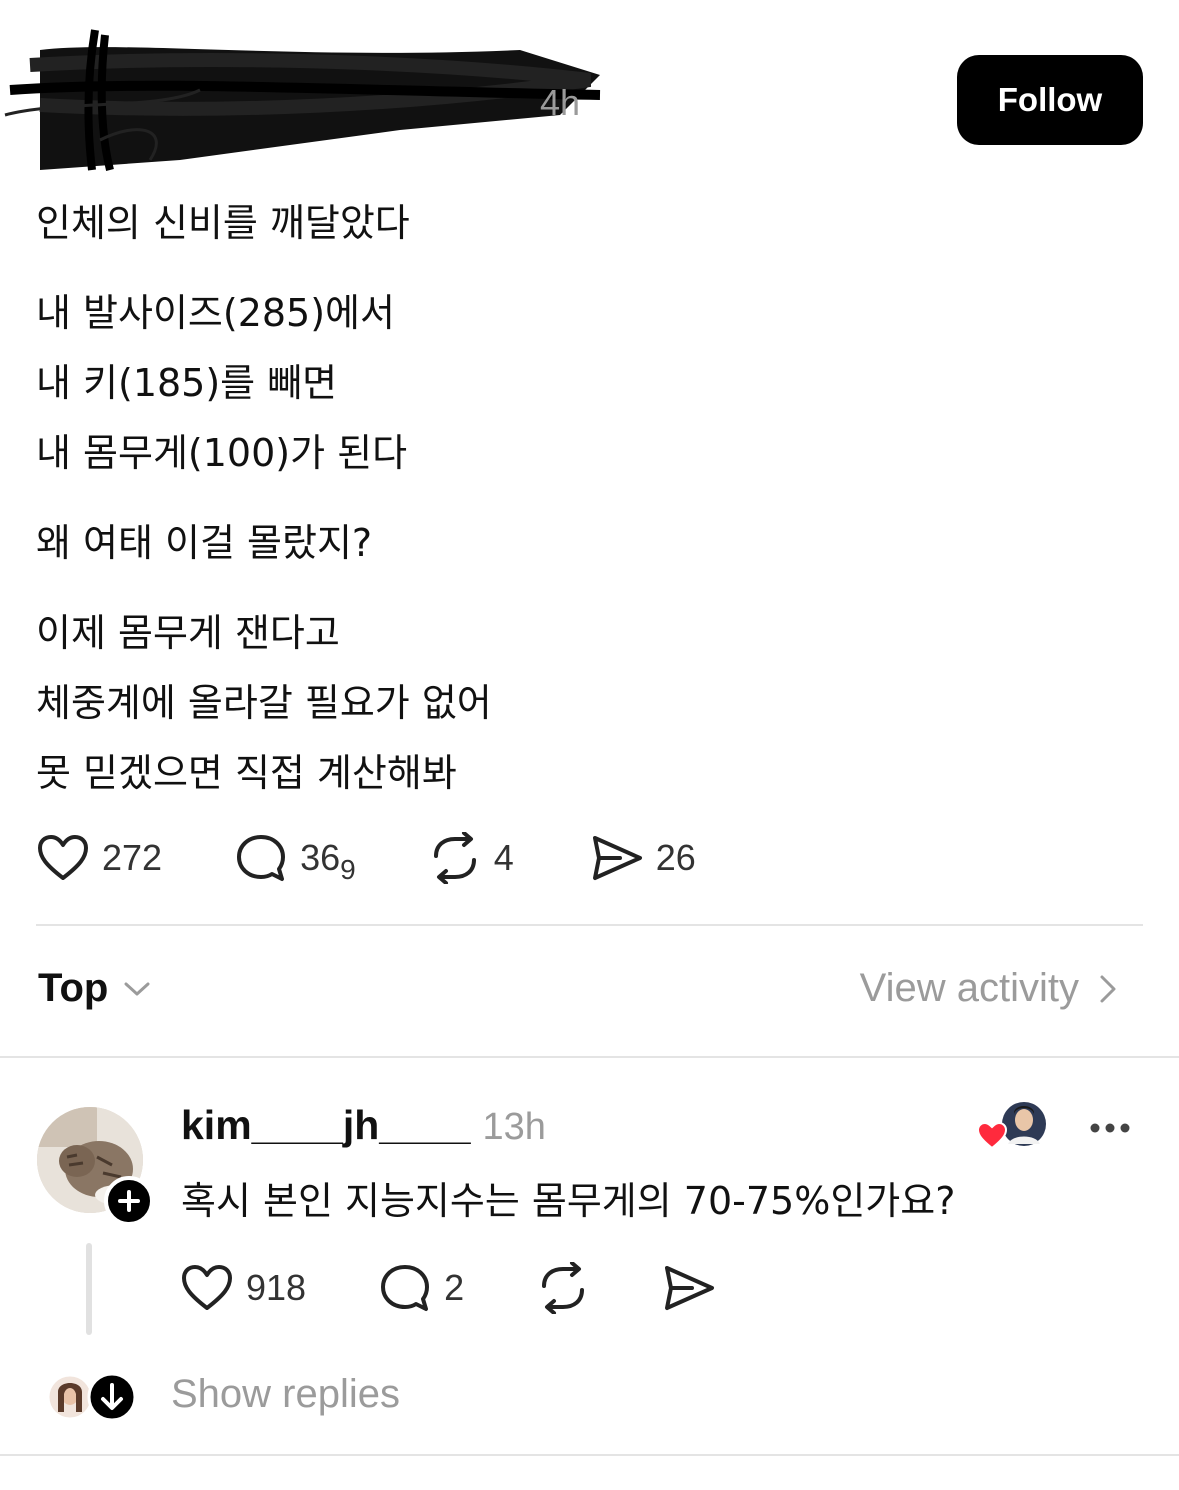 This screenshot has width=1179, height=1490. Describe the element at coordinates (586, 223) in the screenshot. I see `post-paragraph: 인체의 신비를 깨달았다` at that location.